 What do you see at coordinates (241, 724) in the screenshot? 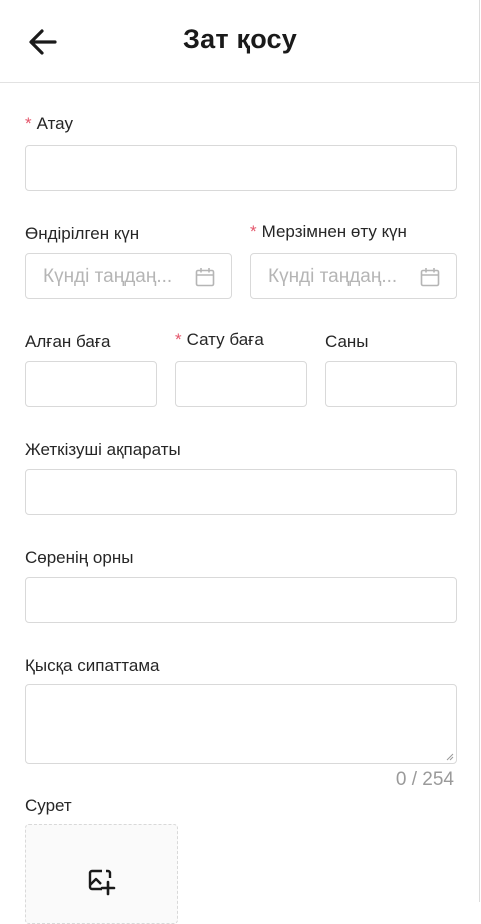
I see `description-textarea` at bounding box center [241, 724].